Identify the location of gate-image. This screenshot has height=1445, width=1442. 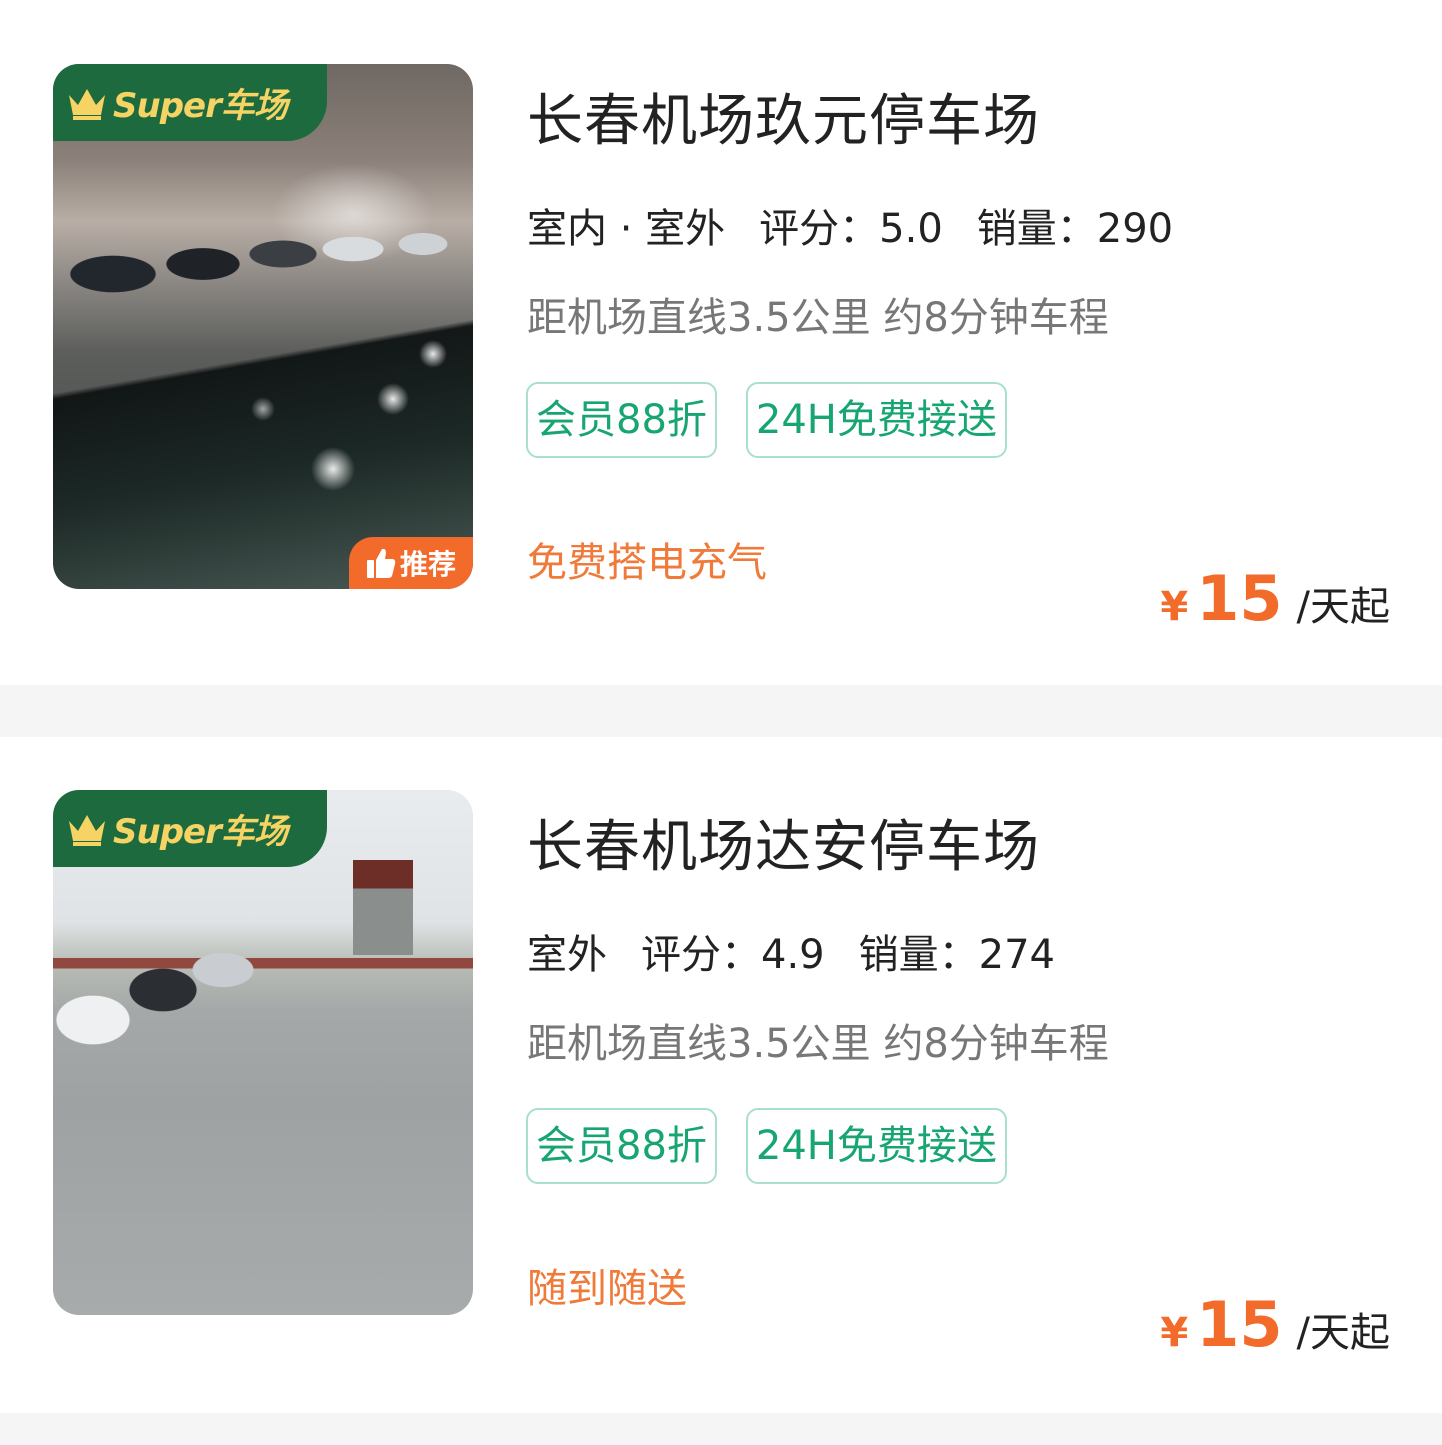
(383, 907).